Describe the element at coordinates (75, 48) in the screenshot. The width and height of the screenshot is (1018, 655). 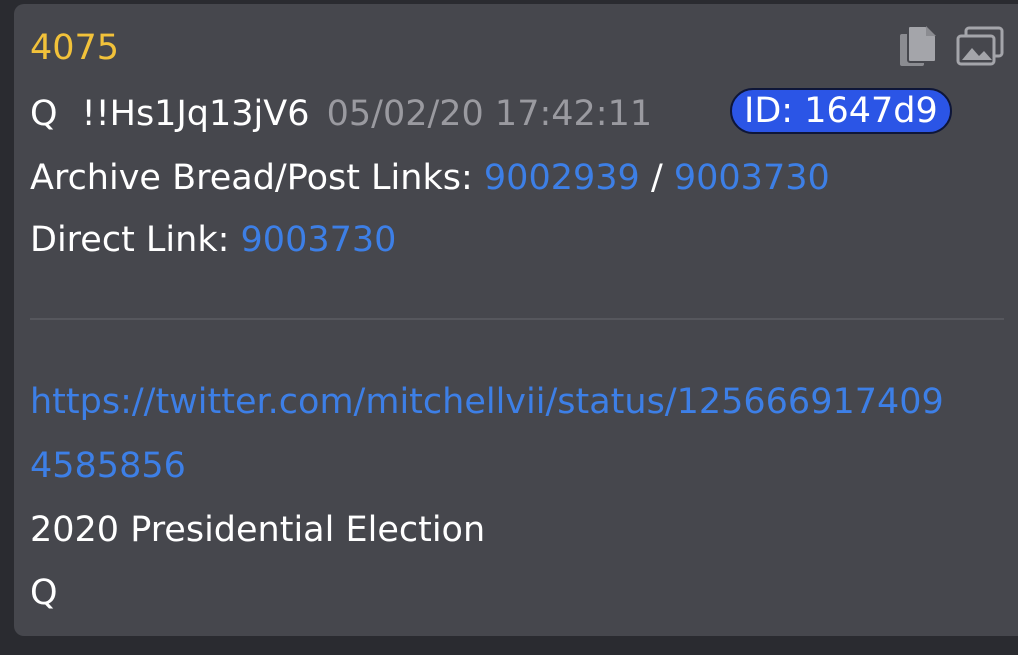
I see `post-number: 4075` at that location.